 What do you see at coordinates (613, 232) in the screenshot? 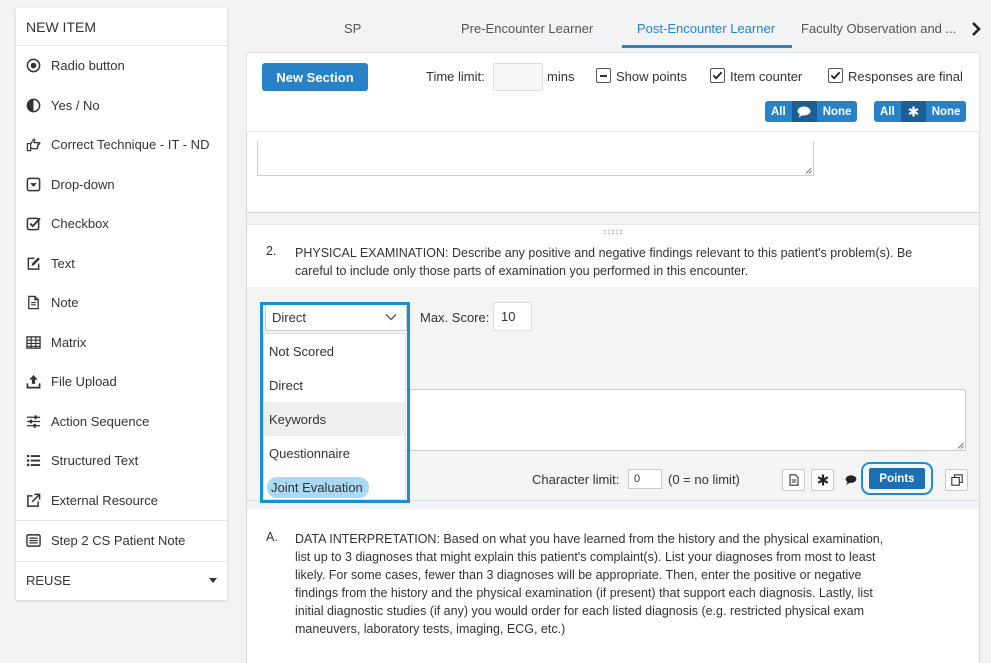
I see `drag-handle-icon` at bounding box center [613, 232].